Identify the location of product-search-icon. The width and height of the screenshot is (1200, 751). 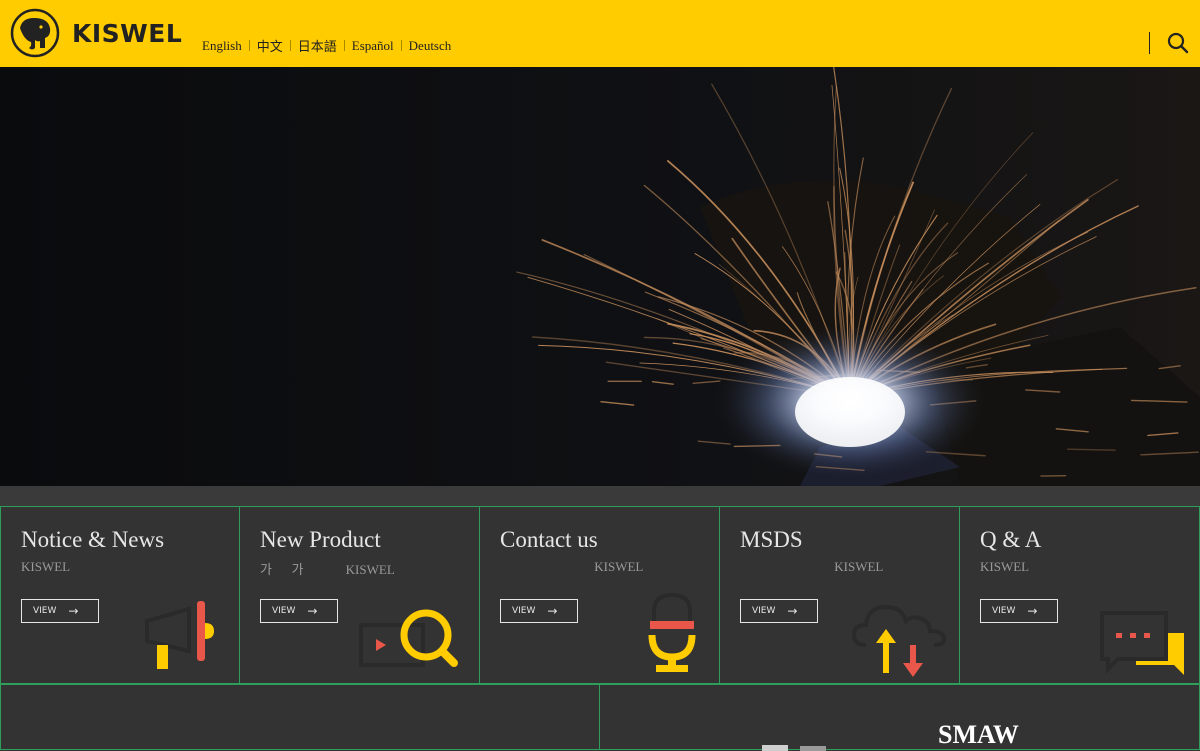
(408, 638).